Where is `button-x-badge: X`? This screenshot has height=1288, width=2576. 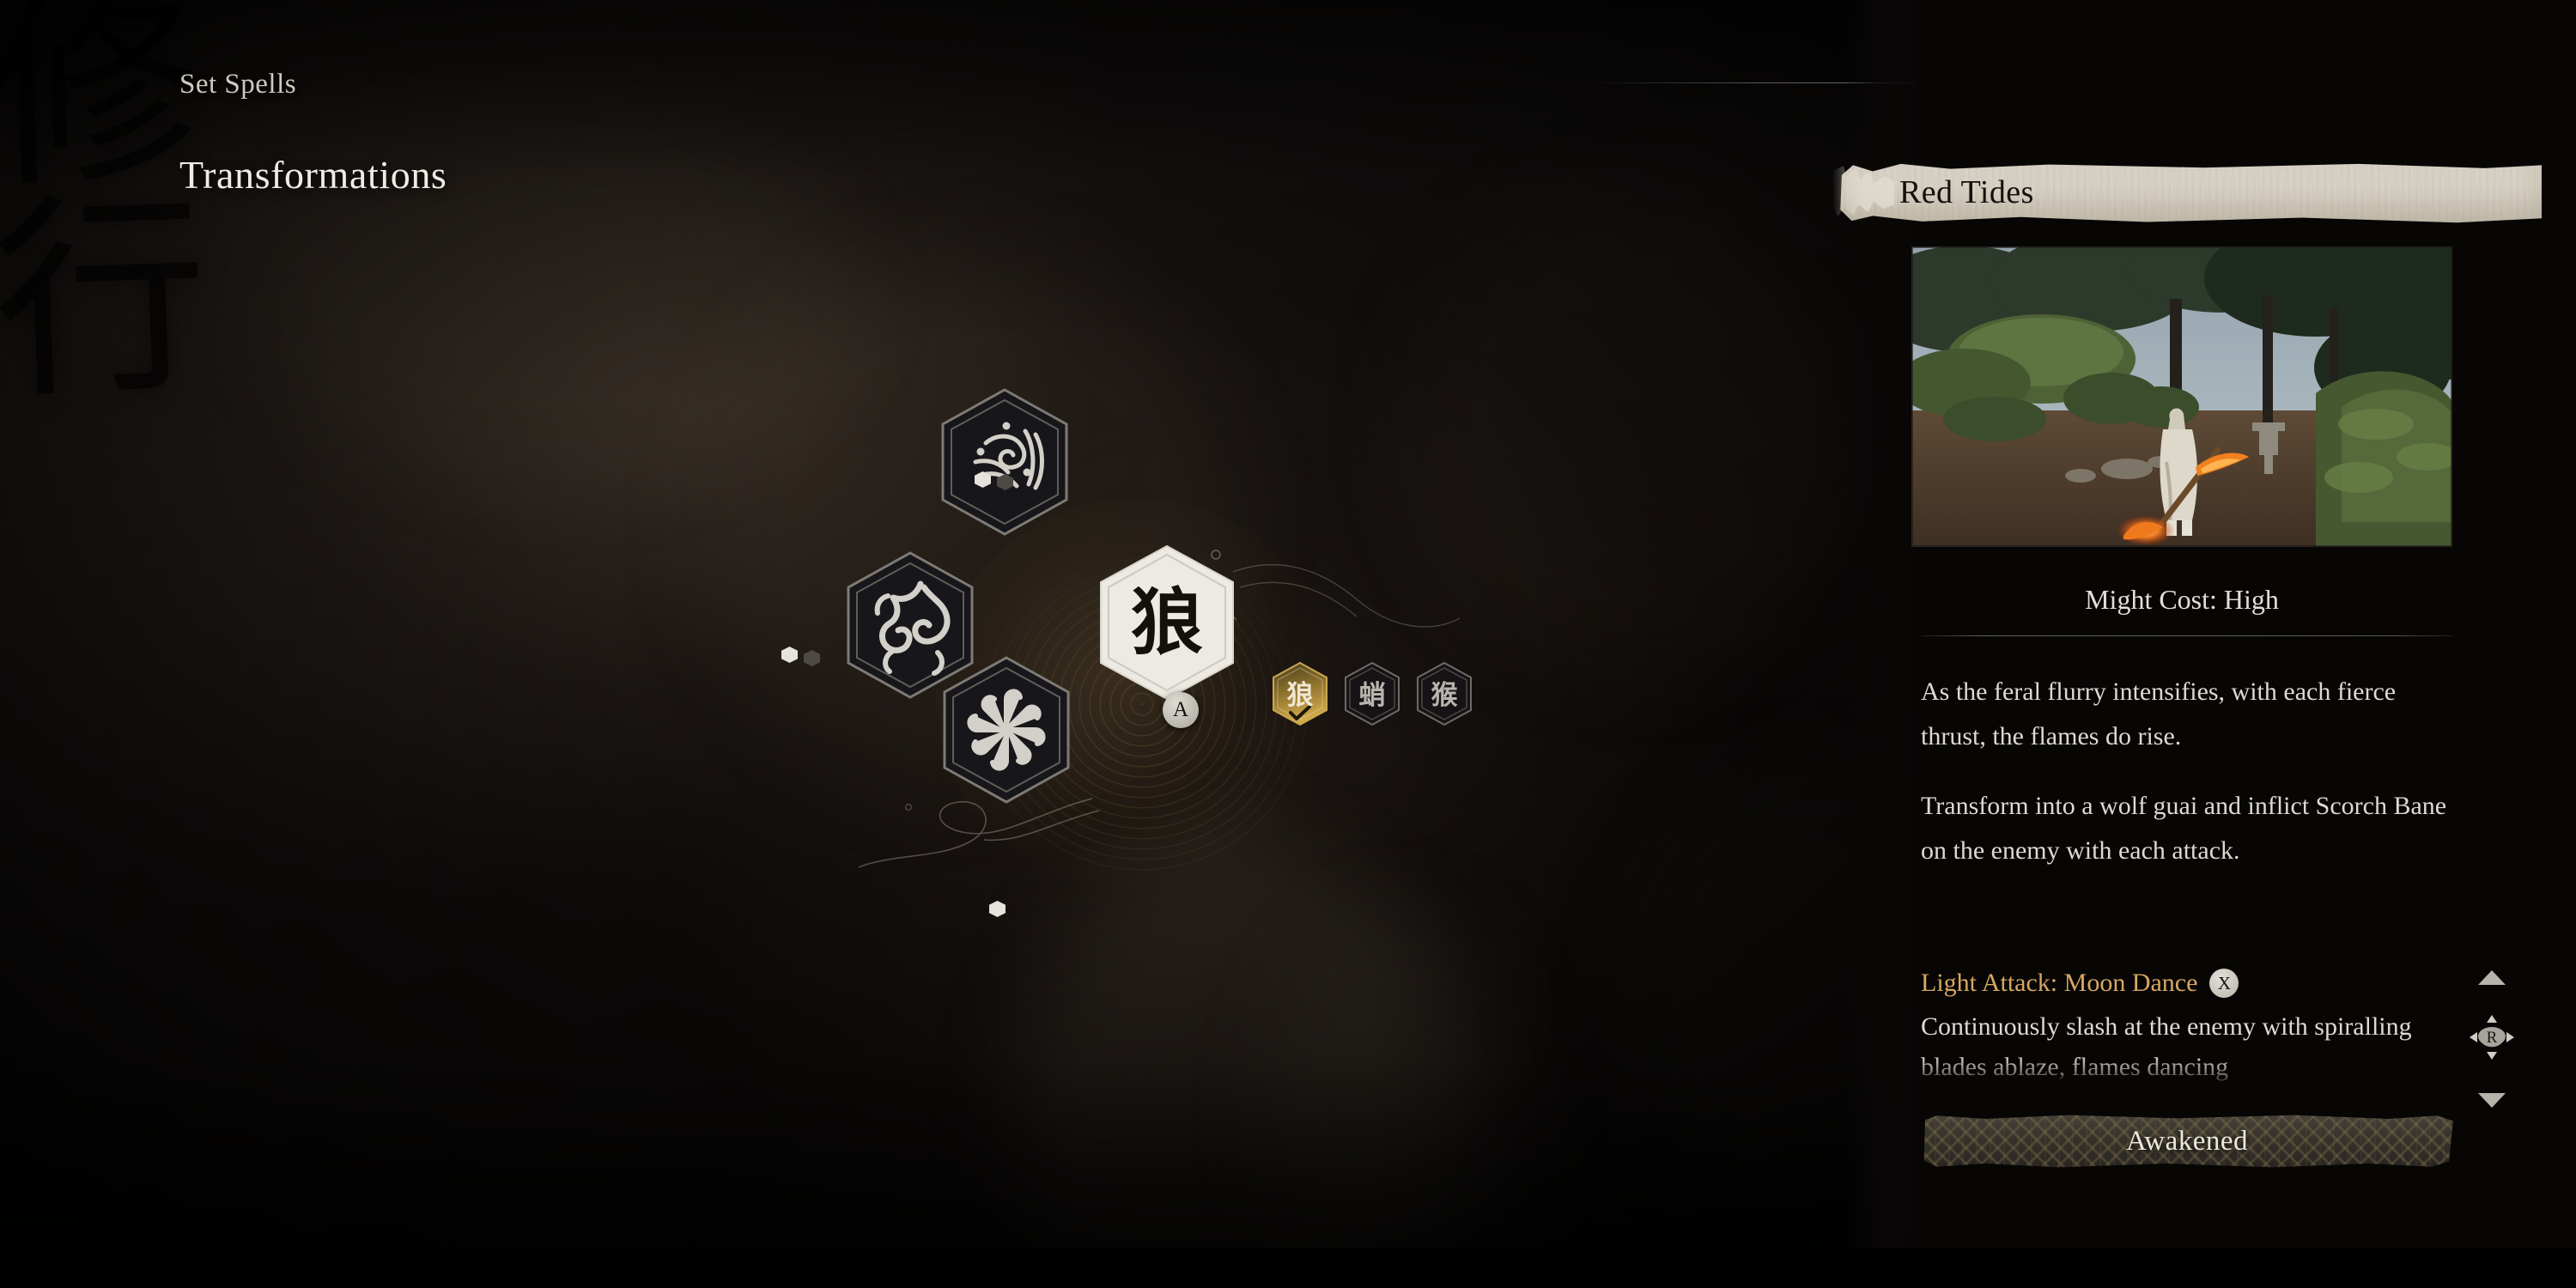 button-x-badge: X is located at coordinates (2224, 984).